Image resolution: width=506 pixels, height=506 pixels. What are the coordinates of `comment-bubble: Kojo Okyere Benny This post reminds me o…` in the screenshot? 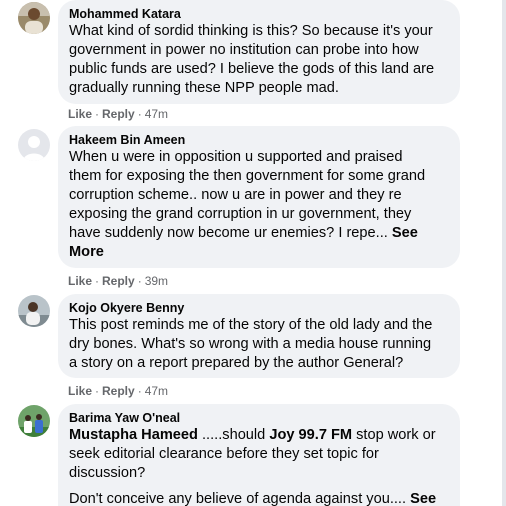 It's located at (259, 336).